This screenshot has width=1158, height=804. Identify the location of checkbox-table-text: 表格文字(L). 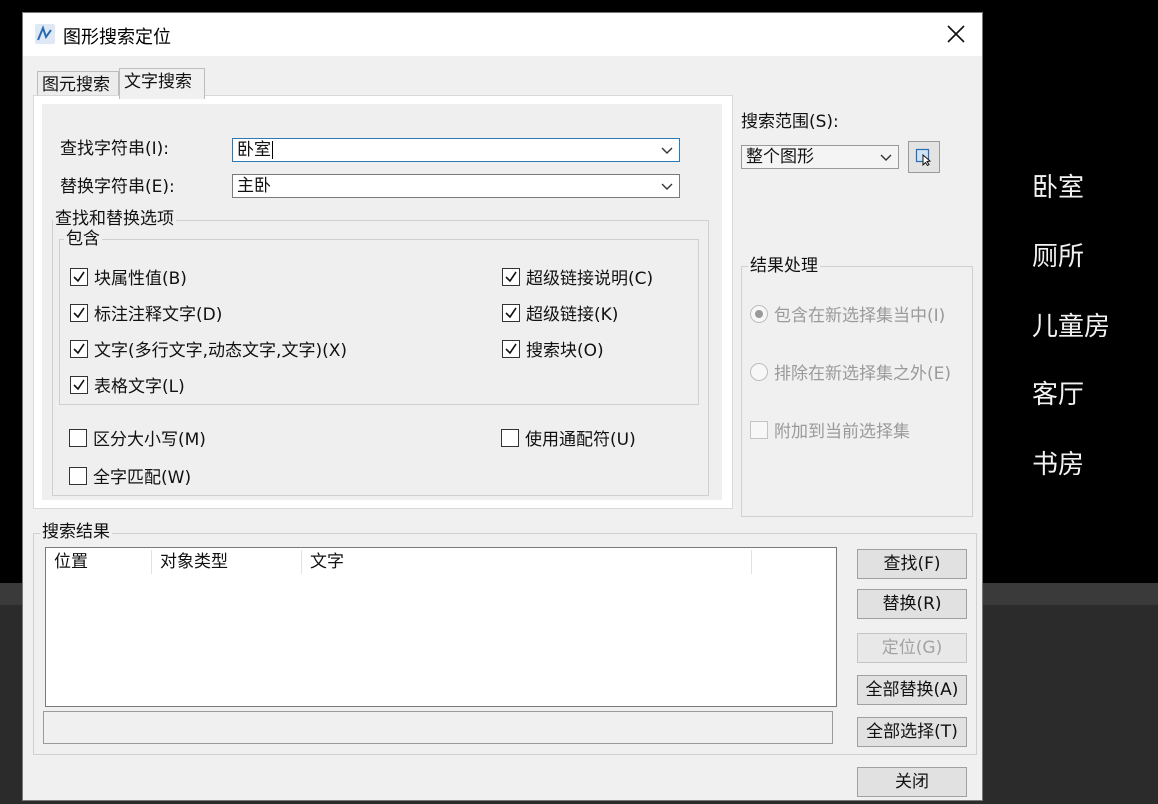
(127, 384).